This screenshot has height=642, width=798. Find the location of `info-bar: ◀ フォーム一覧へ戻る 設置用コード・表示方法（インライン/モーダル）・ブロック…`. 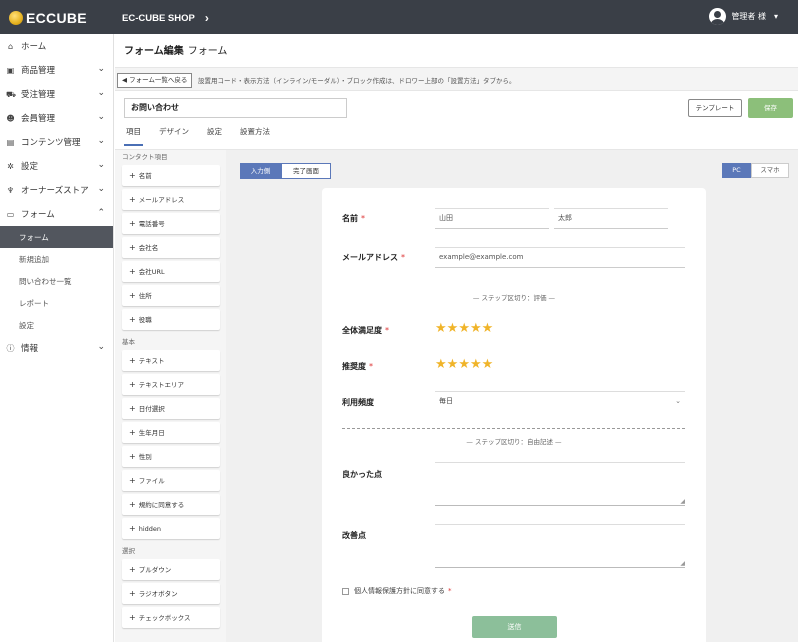

info-bar: ◀ フォーム一覧へ戻る 設置用コード・表示方法（インライン/モーダル）・ブロック… is located at coordinates (456, 79).